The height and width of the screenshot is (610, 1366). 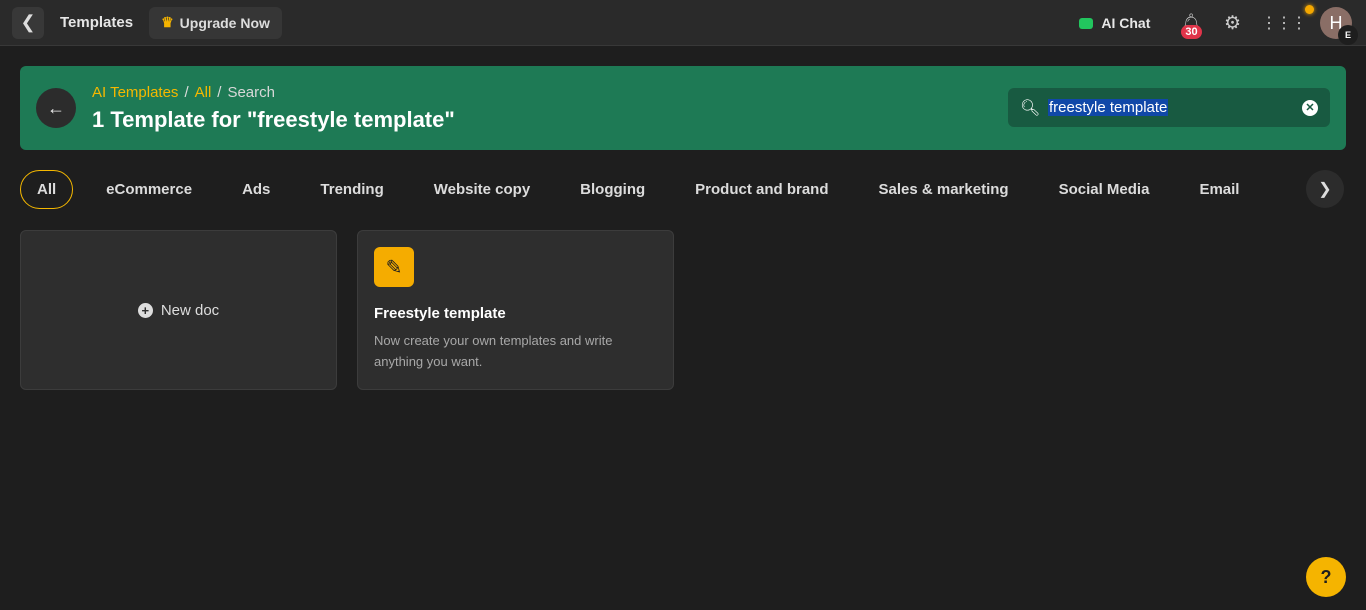 I want to click on banner-back-button: ←, so click(x=56, y=108).